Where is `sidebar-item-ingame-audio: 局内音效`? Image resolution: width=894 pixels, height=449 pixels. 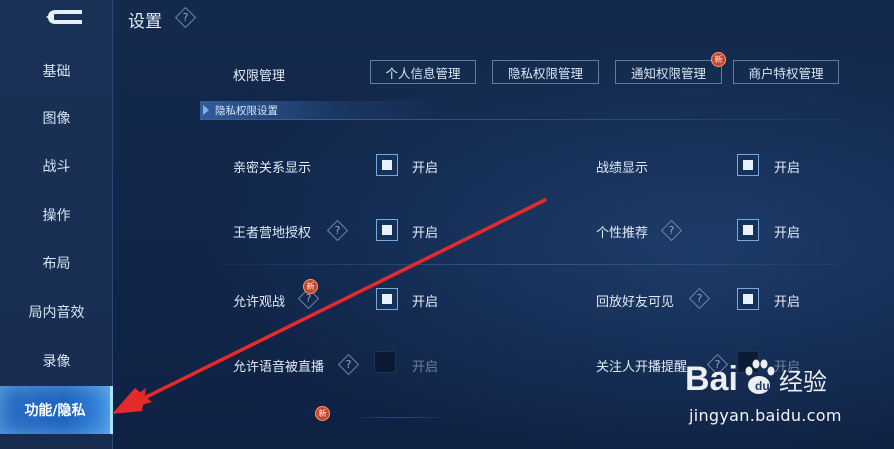
sidebar-item-ingame-audio: 局内音效 is located at coordinates (56, 312).